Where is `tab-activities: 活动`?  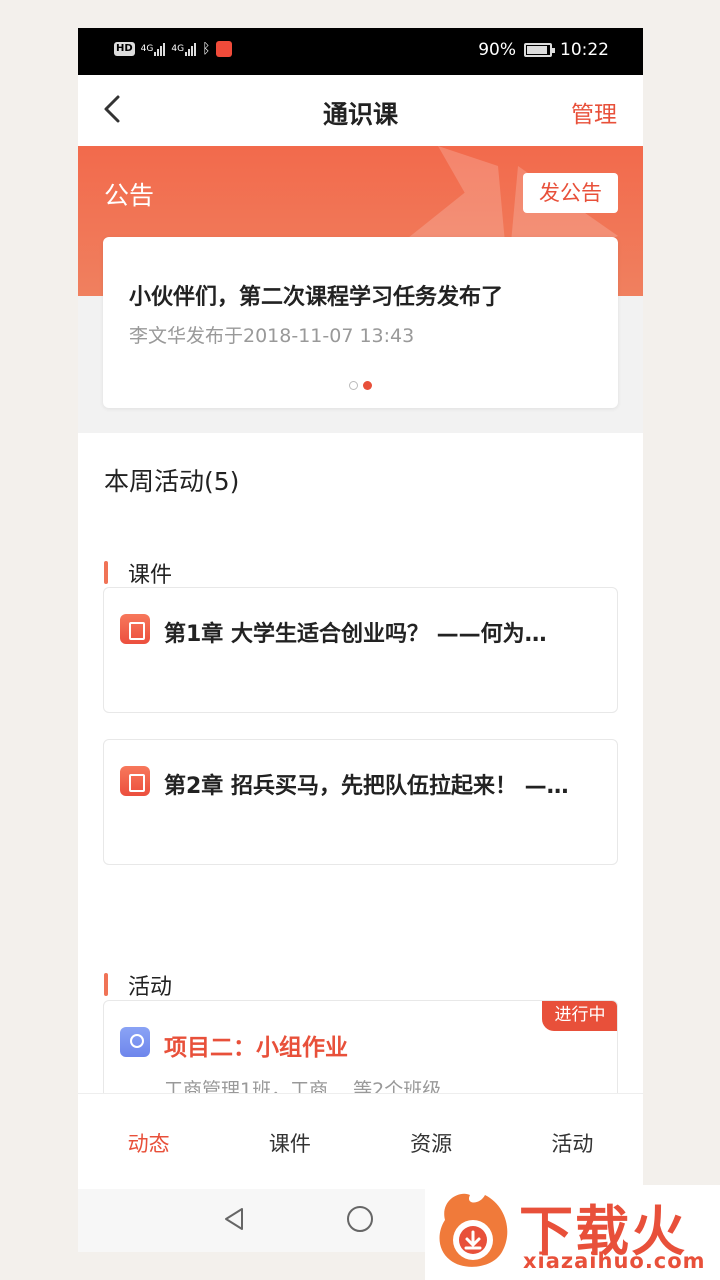
tab-activities: 活动 is located at coordinates (572, 1141).